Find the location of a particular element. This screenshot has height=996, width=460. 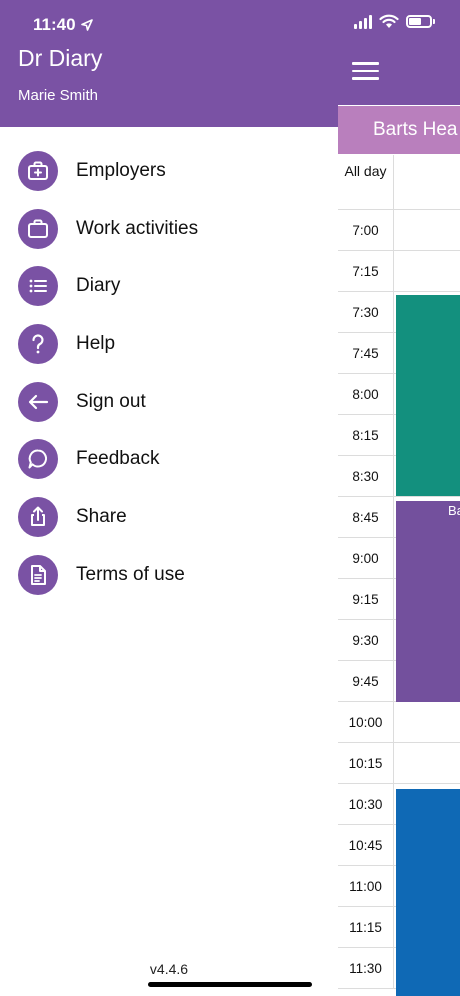

list-icon is located at coordinates (38, 286).